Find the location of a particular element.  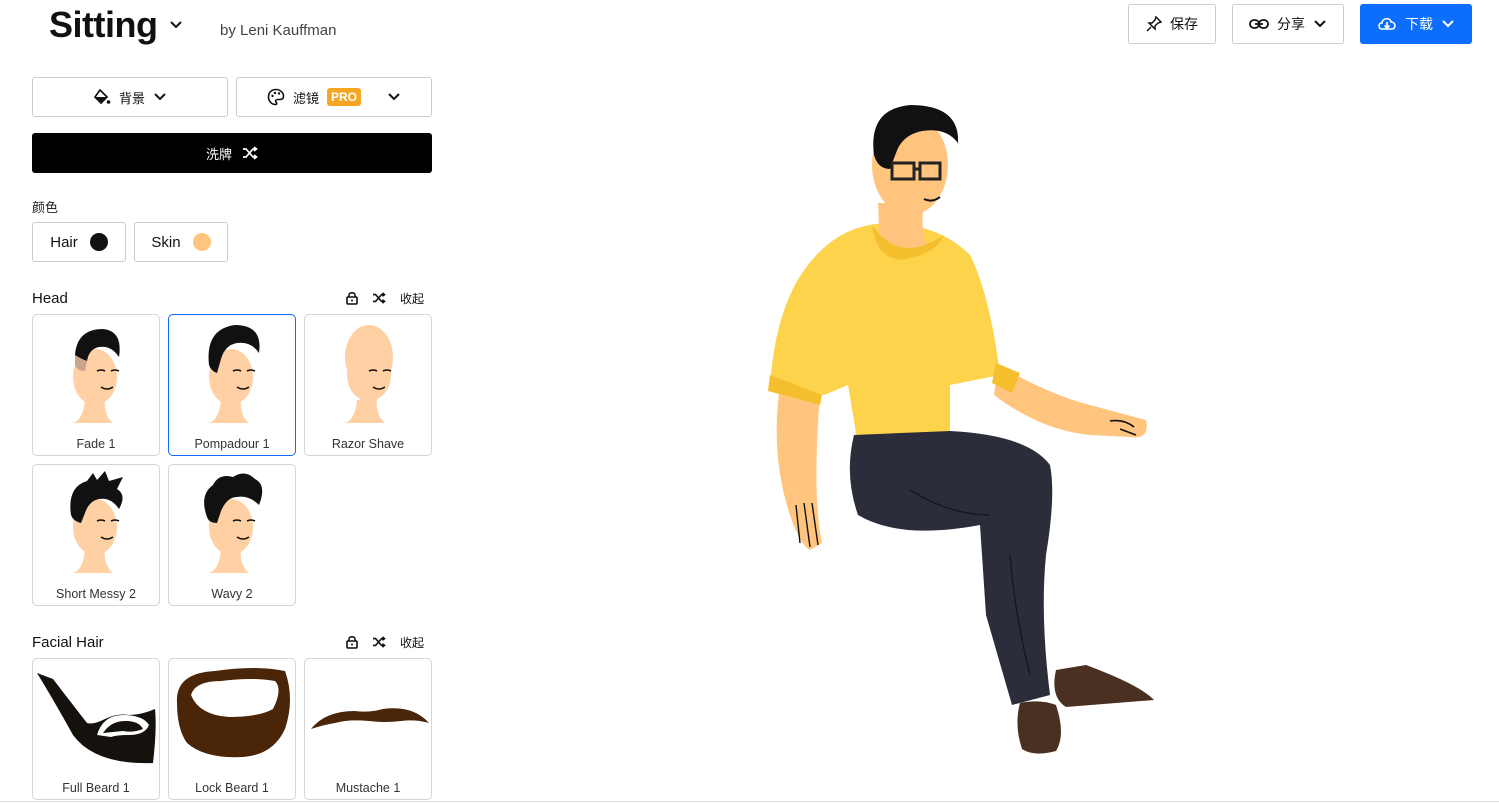

option-label: Wavy 2 is located at coordinates (232, 594).